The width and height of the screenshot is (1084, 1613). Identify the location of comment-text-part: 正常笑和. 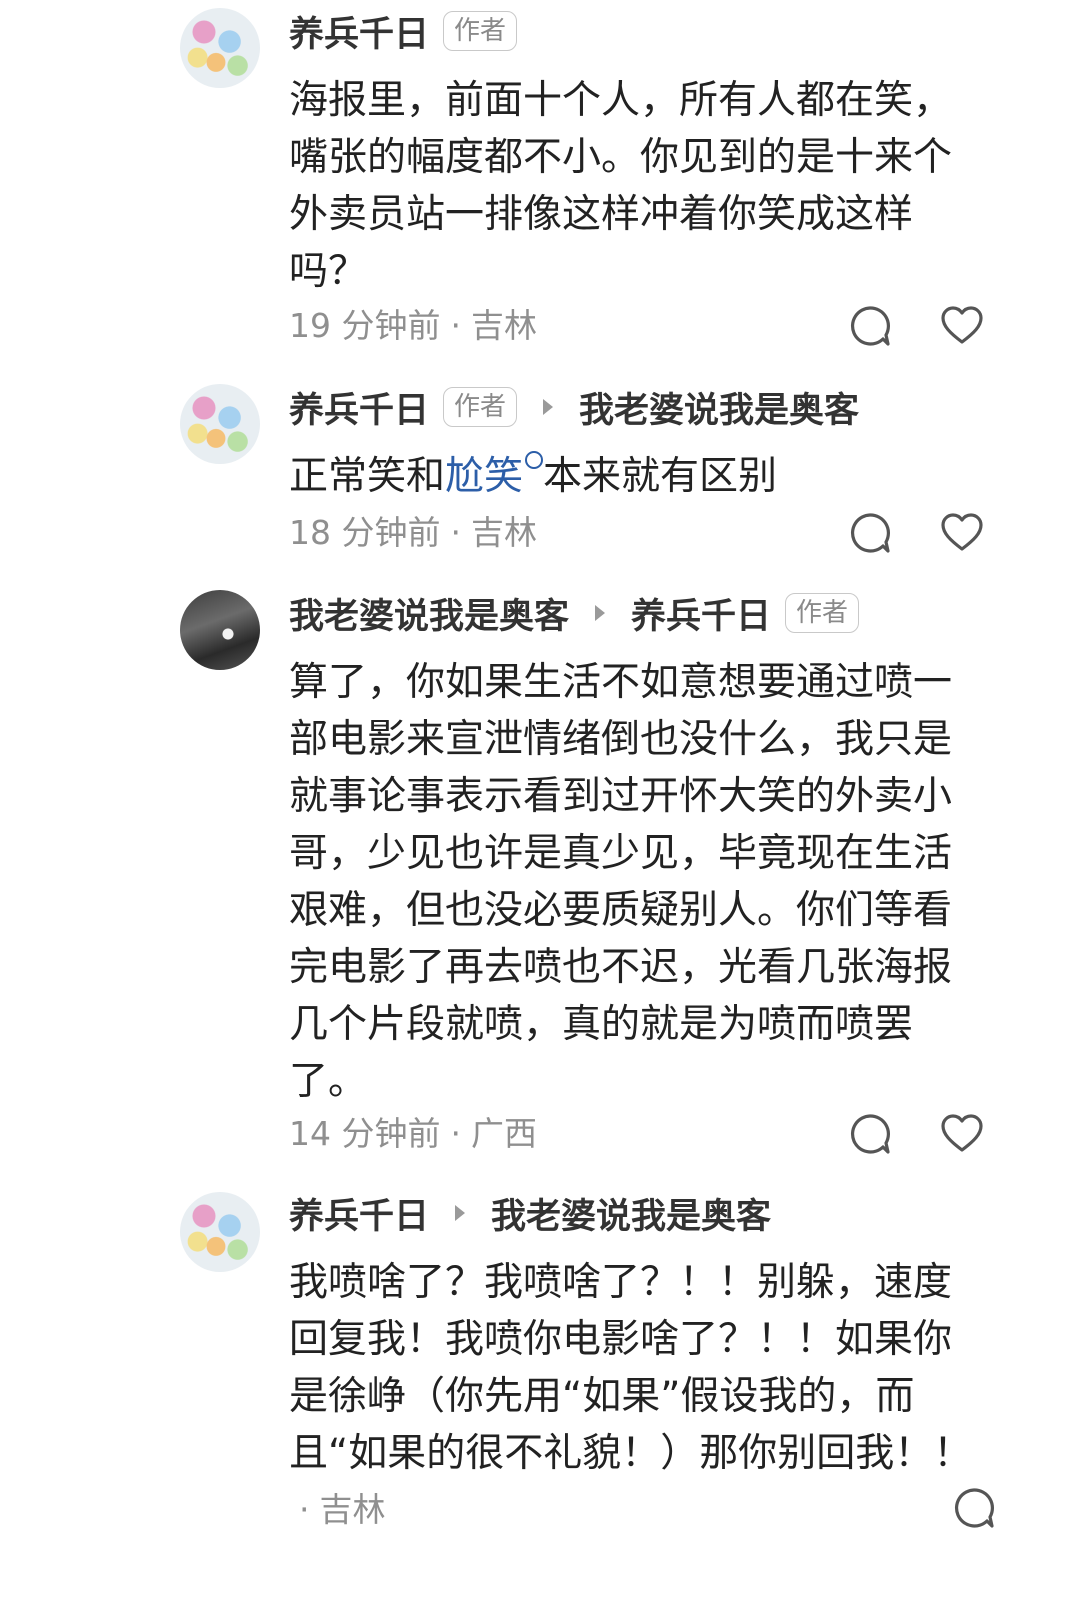
(367, 476).